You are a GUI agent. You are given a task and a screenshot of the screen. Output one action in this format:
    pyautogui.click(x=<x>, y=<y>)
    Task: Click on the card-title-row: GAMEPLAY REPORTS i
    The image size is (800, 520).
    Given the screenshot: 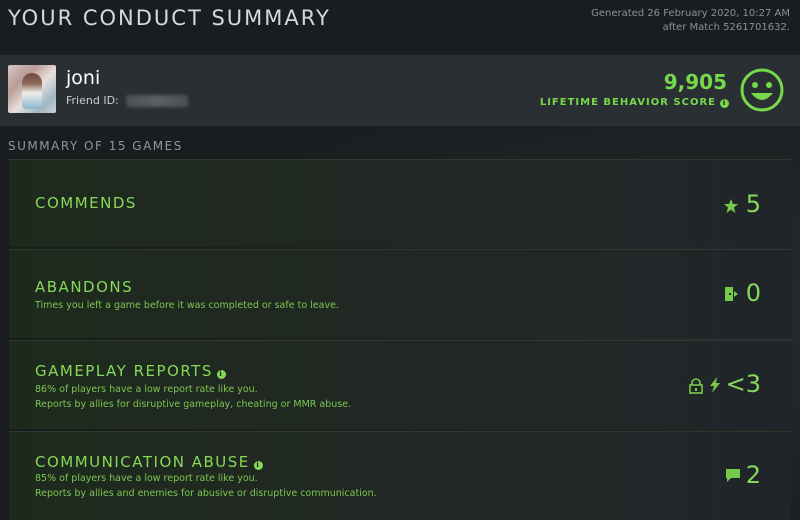 What is the action you would take?
    pyautogui.click(x=130, y=371)
    